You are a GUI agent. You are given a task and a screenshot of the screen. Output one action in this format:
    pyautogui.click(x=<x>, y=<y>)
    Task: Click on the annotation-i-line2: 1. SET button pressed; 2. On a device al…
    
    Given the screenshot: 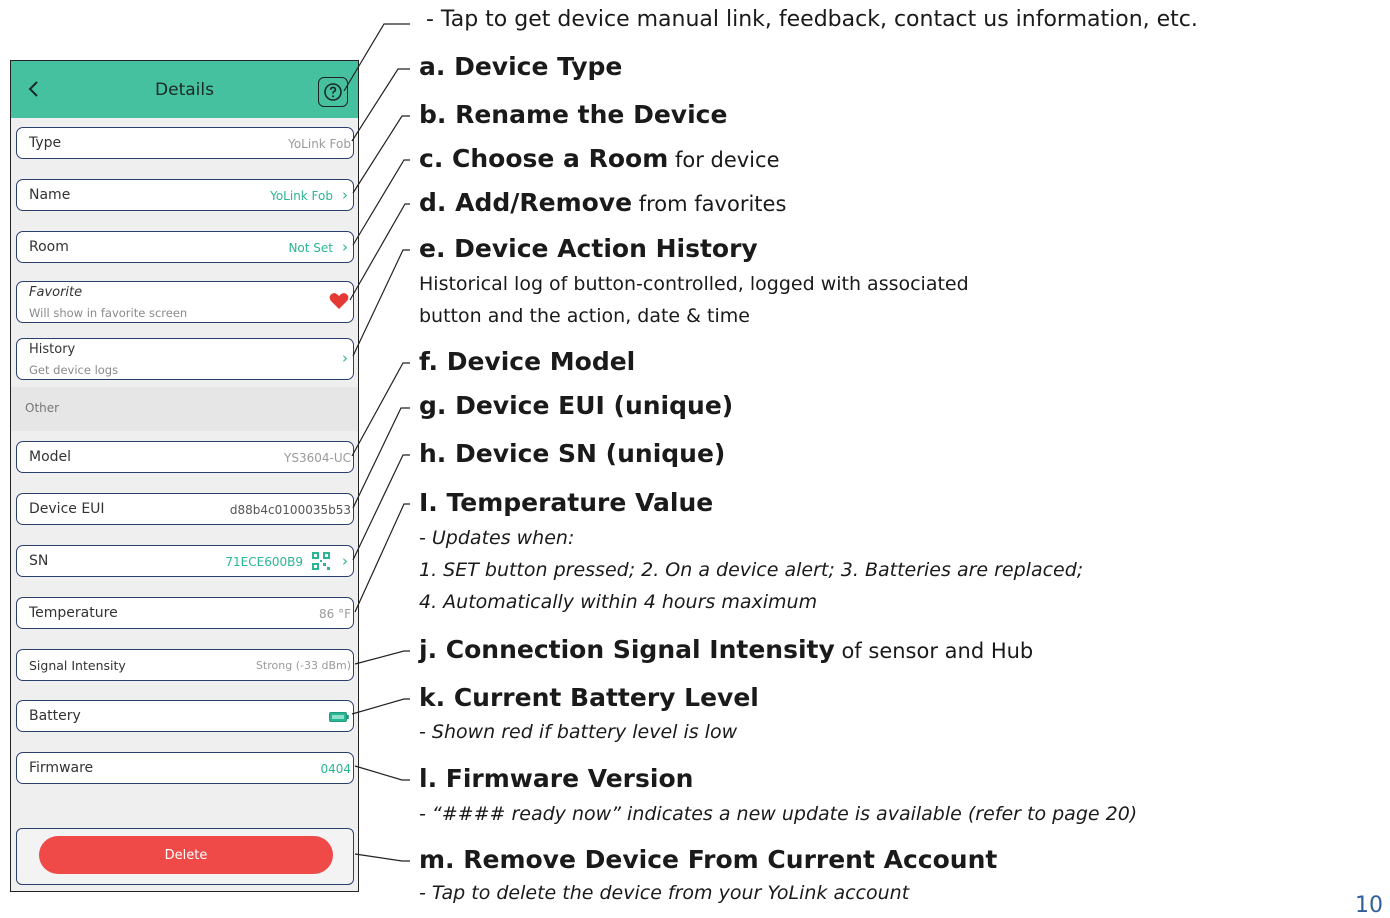 What is the action you would take?
    pyautogui.click(x=751, y=570)
    